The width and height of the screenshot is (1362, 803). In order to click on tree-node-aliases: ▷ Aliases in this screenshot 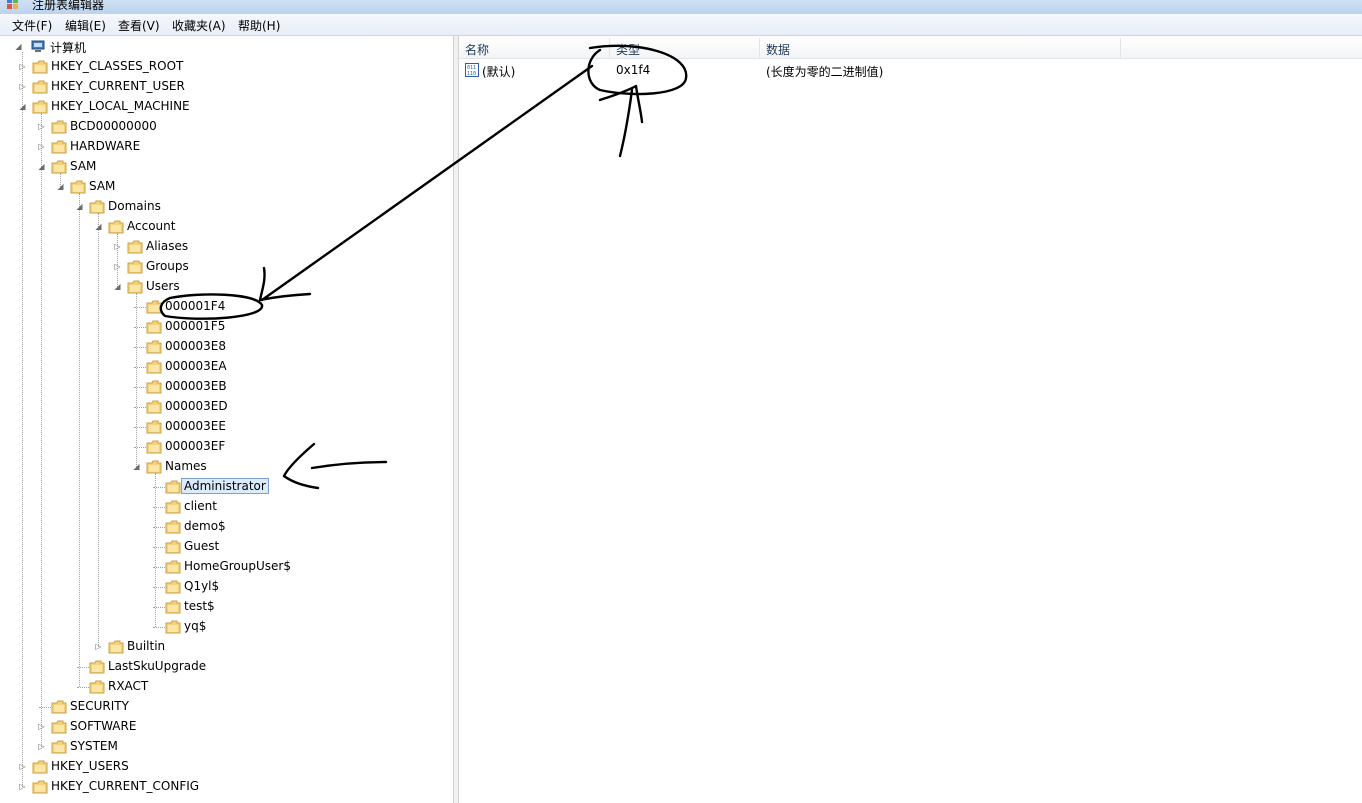, I will do `click(220, 247)`.